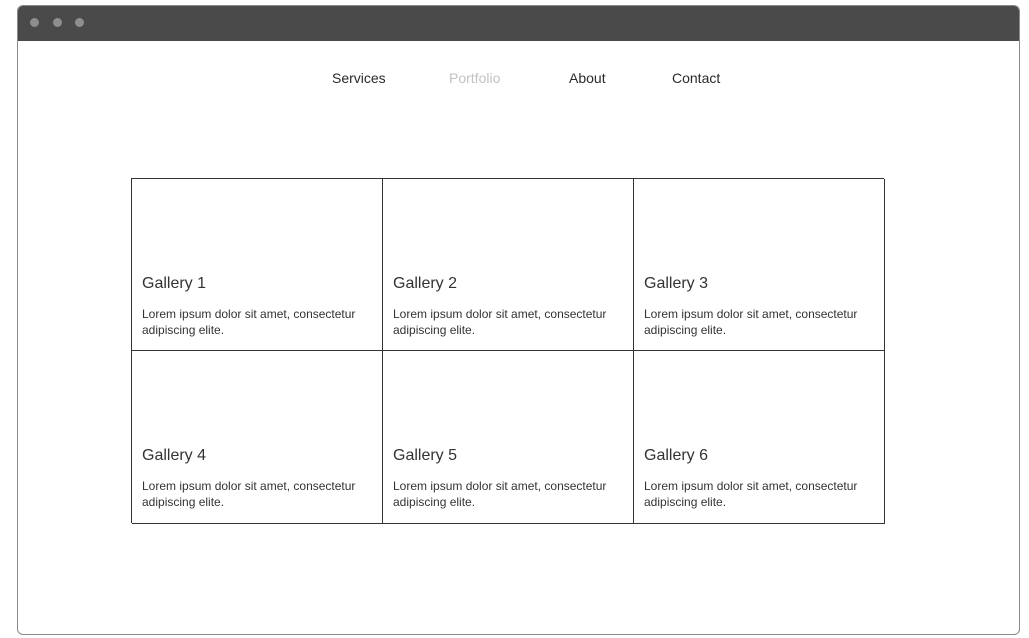 This screenshot has width=1029, height=638. Describe the element at coordinates (174, 455) in the screenshot. I see `gallery-card-title: Gallery 4` at that location.